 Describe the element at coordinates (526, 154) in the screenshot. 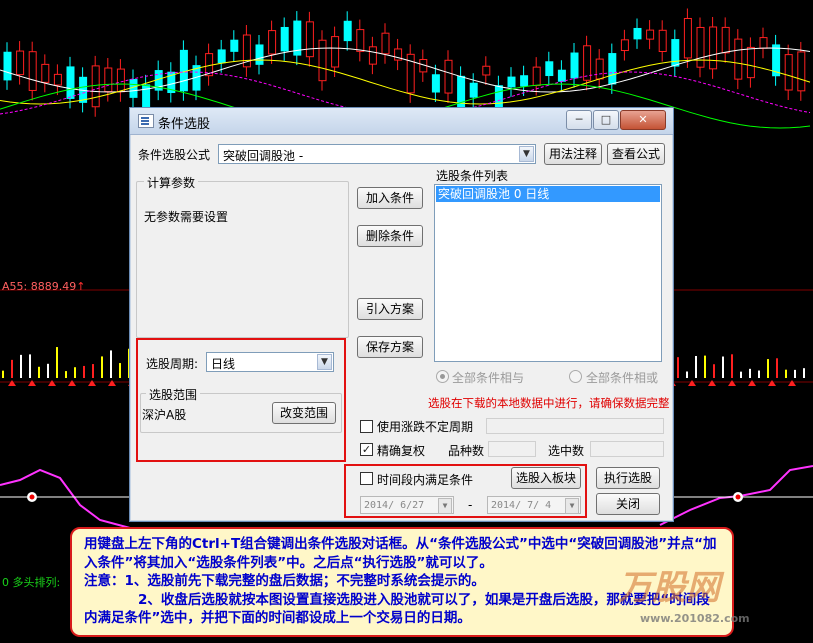

I see `chevron-down-icon: ▼` at that location.